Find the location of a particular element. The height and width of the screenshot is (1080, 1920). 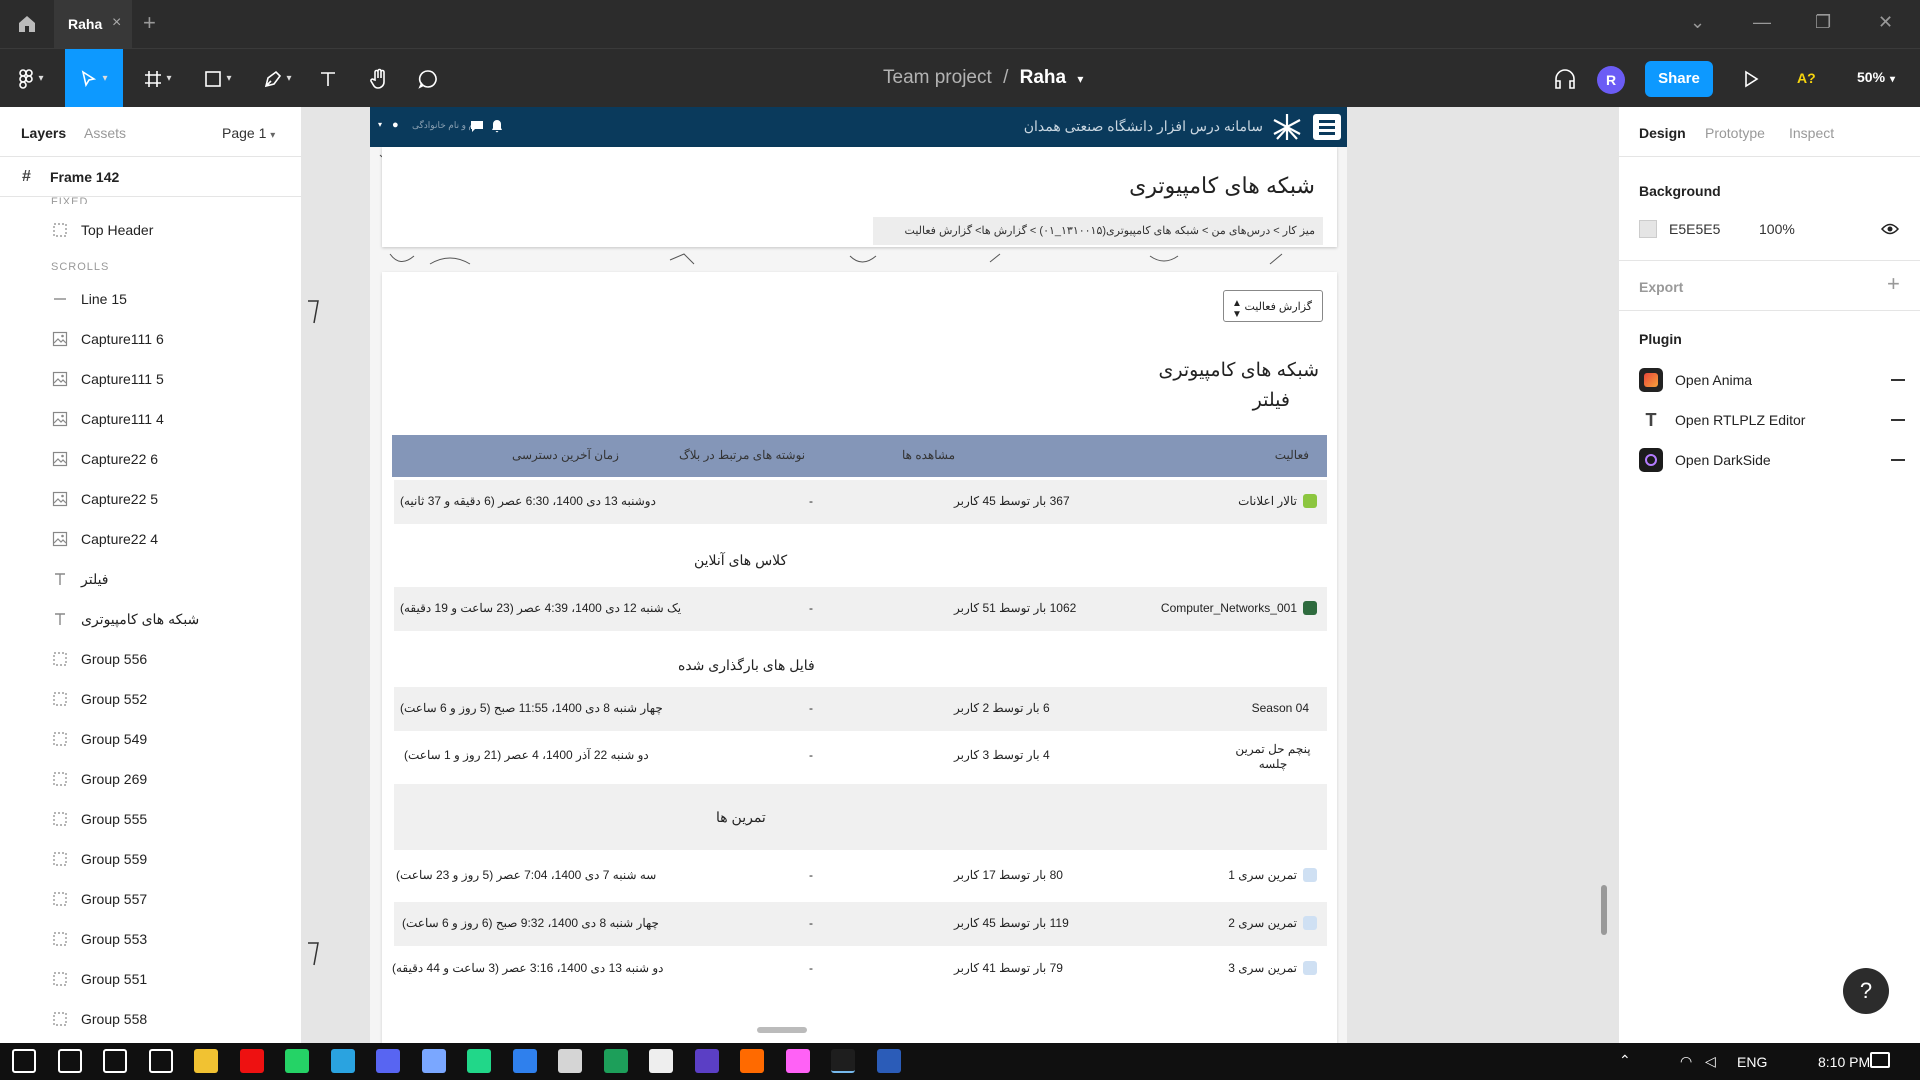

layer-item: Group 553 is located at coordinates (150, 939).